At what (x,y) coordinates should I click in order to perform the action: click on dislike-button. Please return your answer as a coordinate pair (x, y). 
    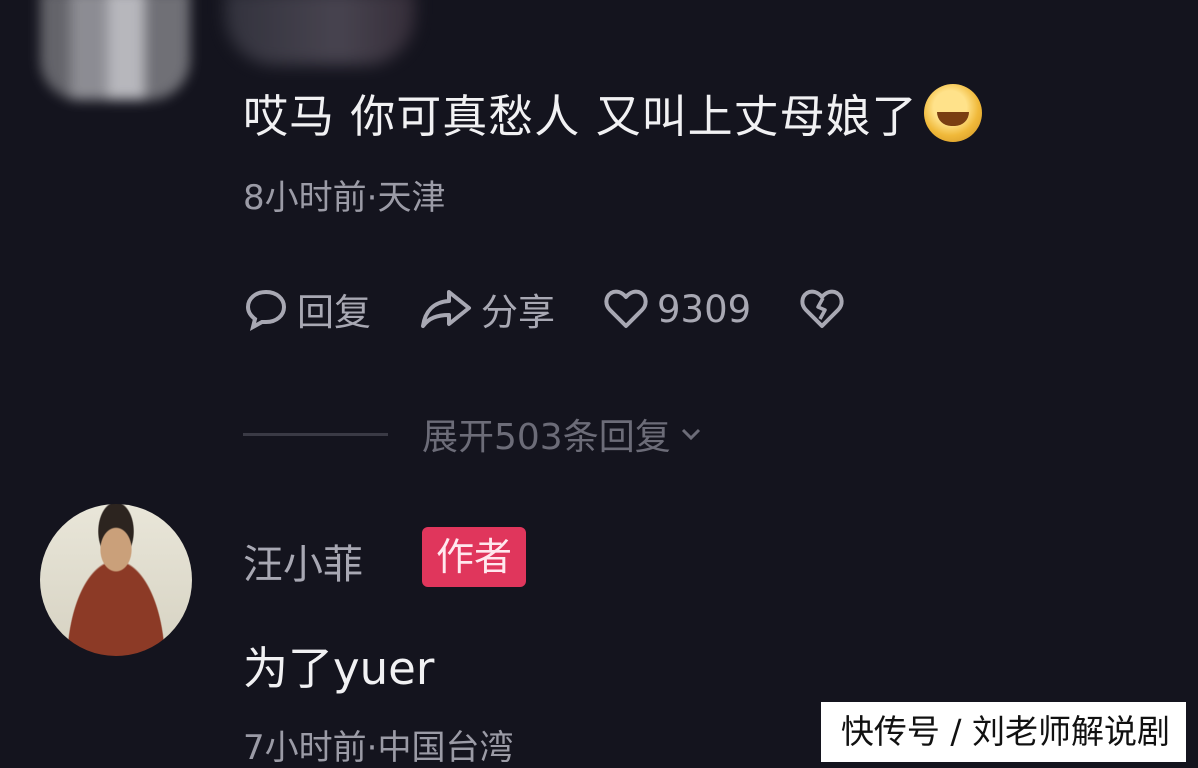
    Looking at the image, I should click on (826, 309).